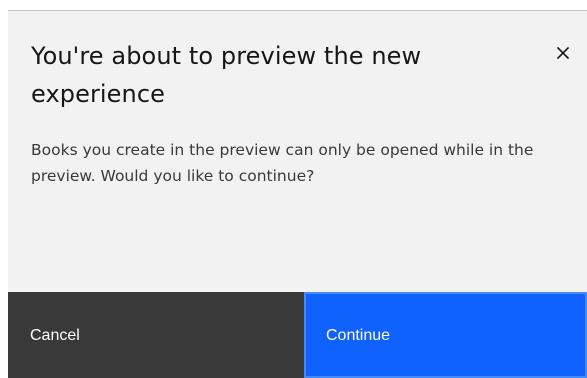  I want to click on close-button, so click(563, 53).